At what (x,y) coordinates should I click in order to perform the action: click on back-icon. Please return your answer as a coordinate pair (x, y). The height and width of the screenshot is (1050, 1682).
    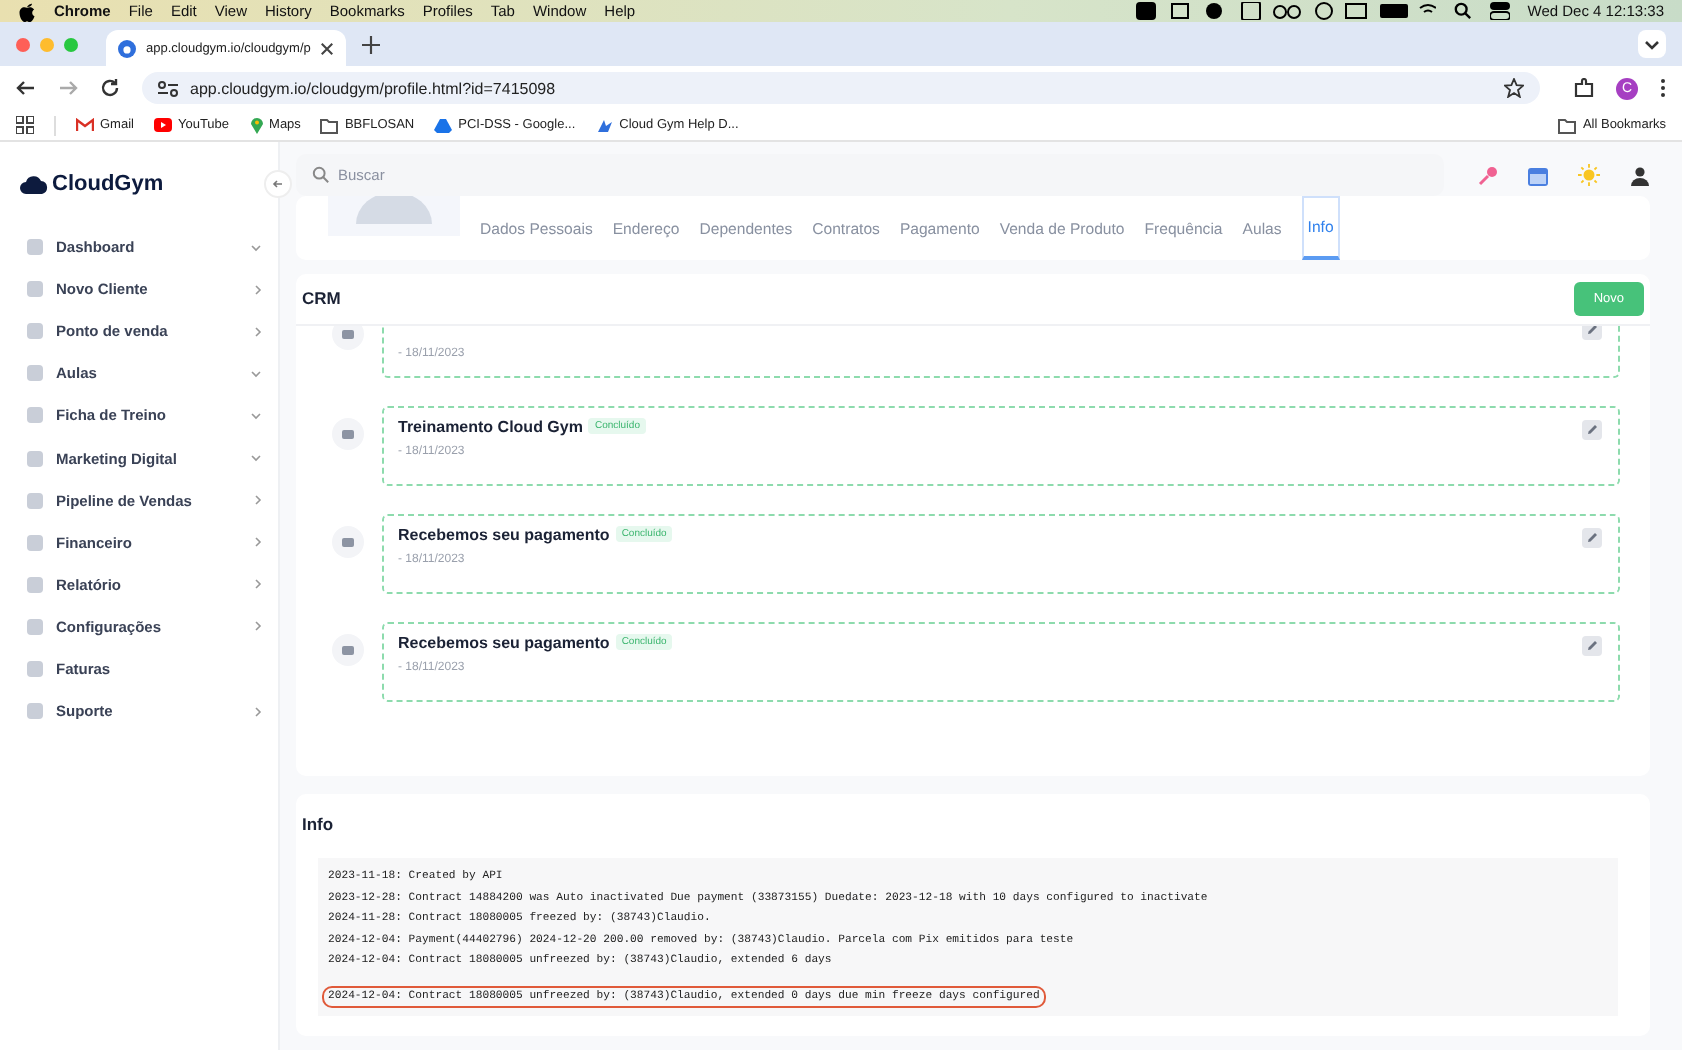
    Looking at the image, I should click on (26, 88).